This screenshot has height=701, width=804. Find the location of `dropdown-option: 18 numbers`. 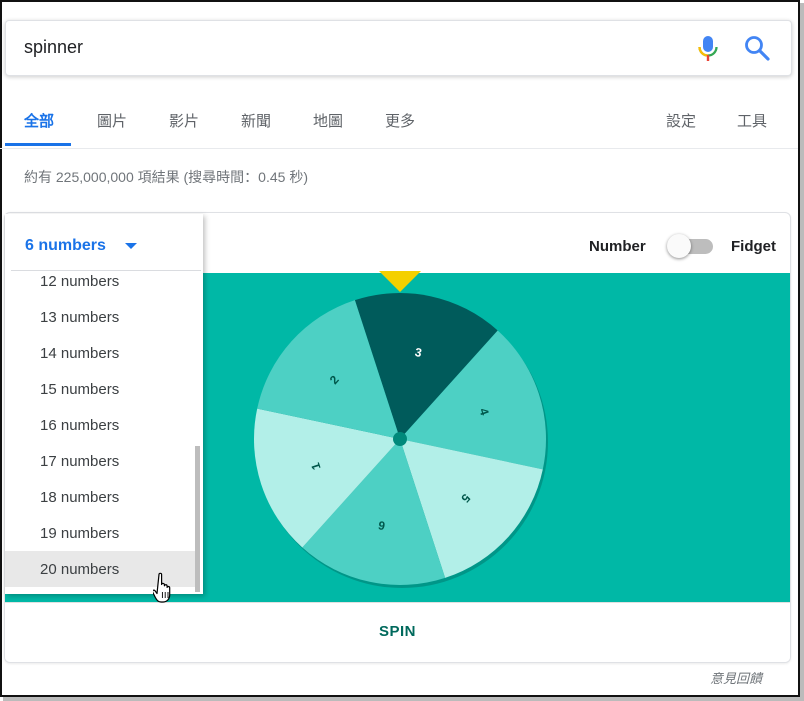

dropdown-option: 18 numbers is located at coordinates (100, 497).